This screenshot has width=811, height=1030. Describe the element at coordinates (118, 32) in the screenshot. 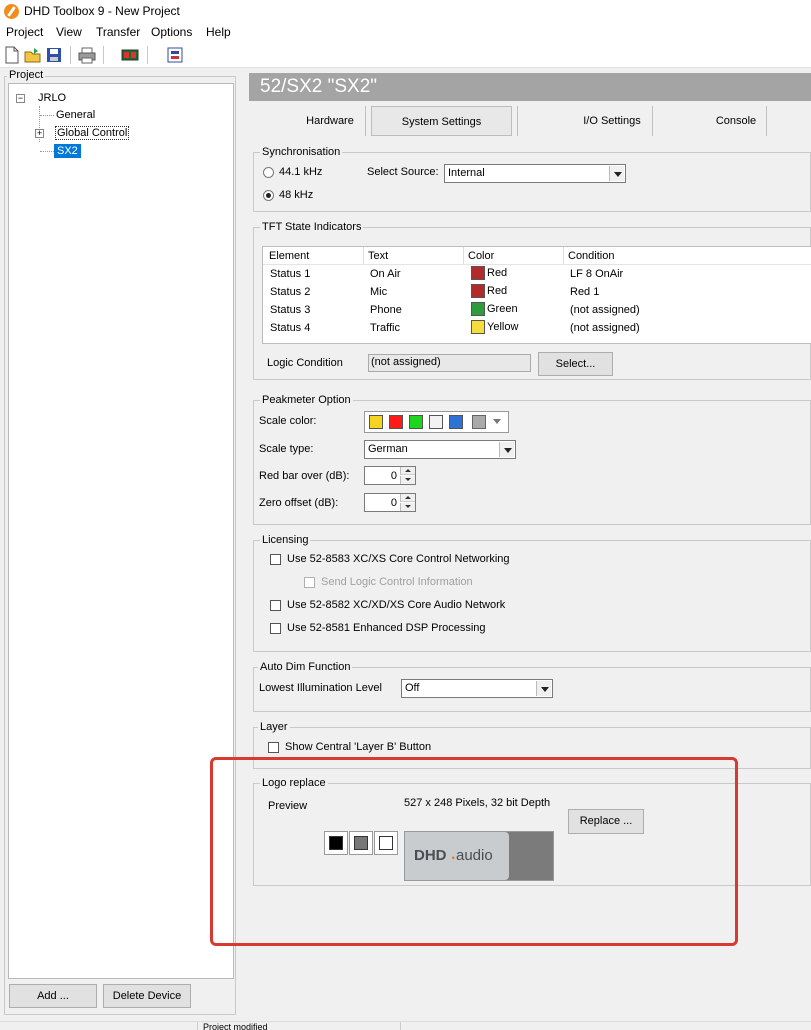

I see `menu-transfer: Transfer` at that location.